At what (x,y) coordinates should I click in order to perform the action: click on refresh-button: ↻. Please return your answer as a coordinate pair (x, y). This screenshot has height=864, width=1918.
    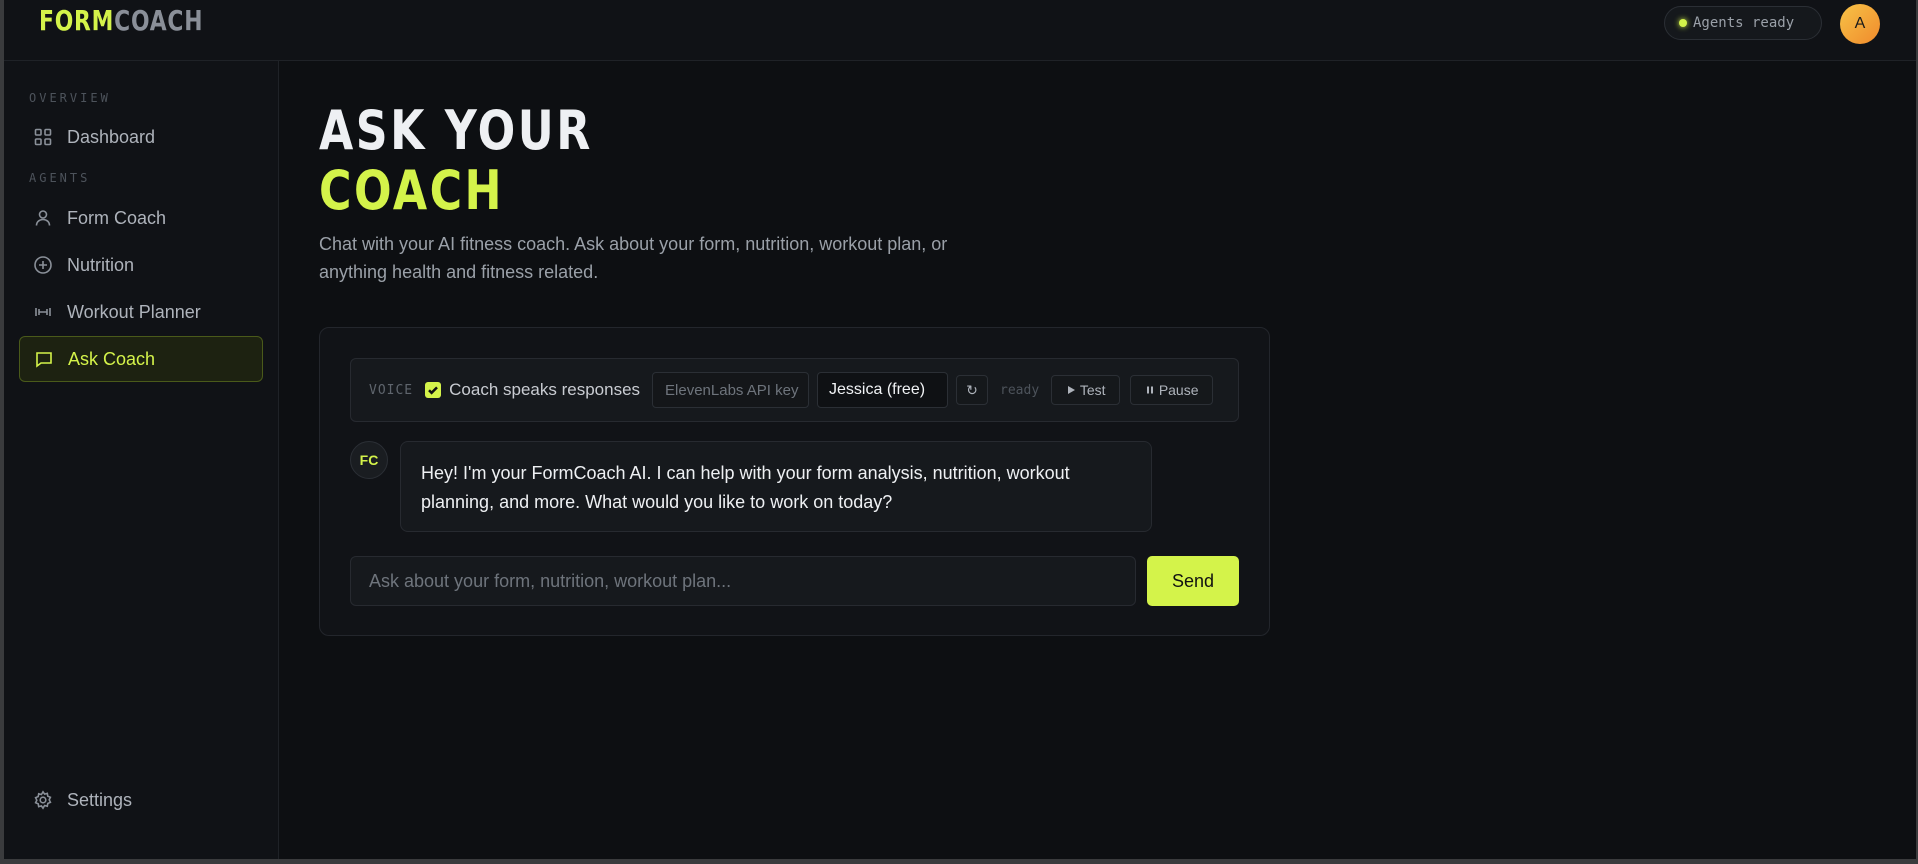
    Looking at the image, I should click on (972, 390).